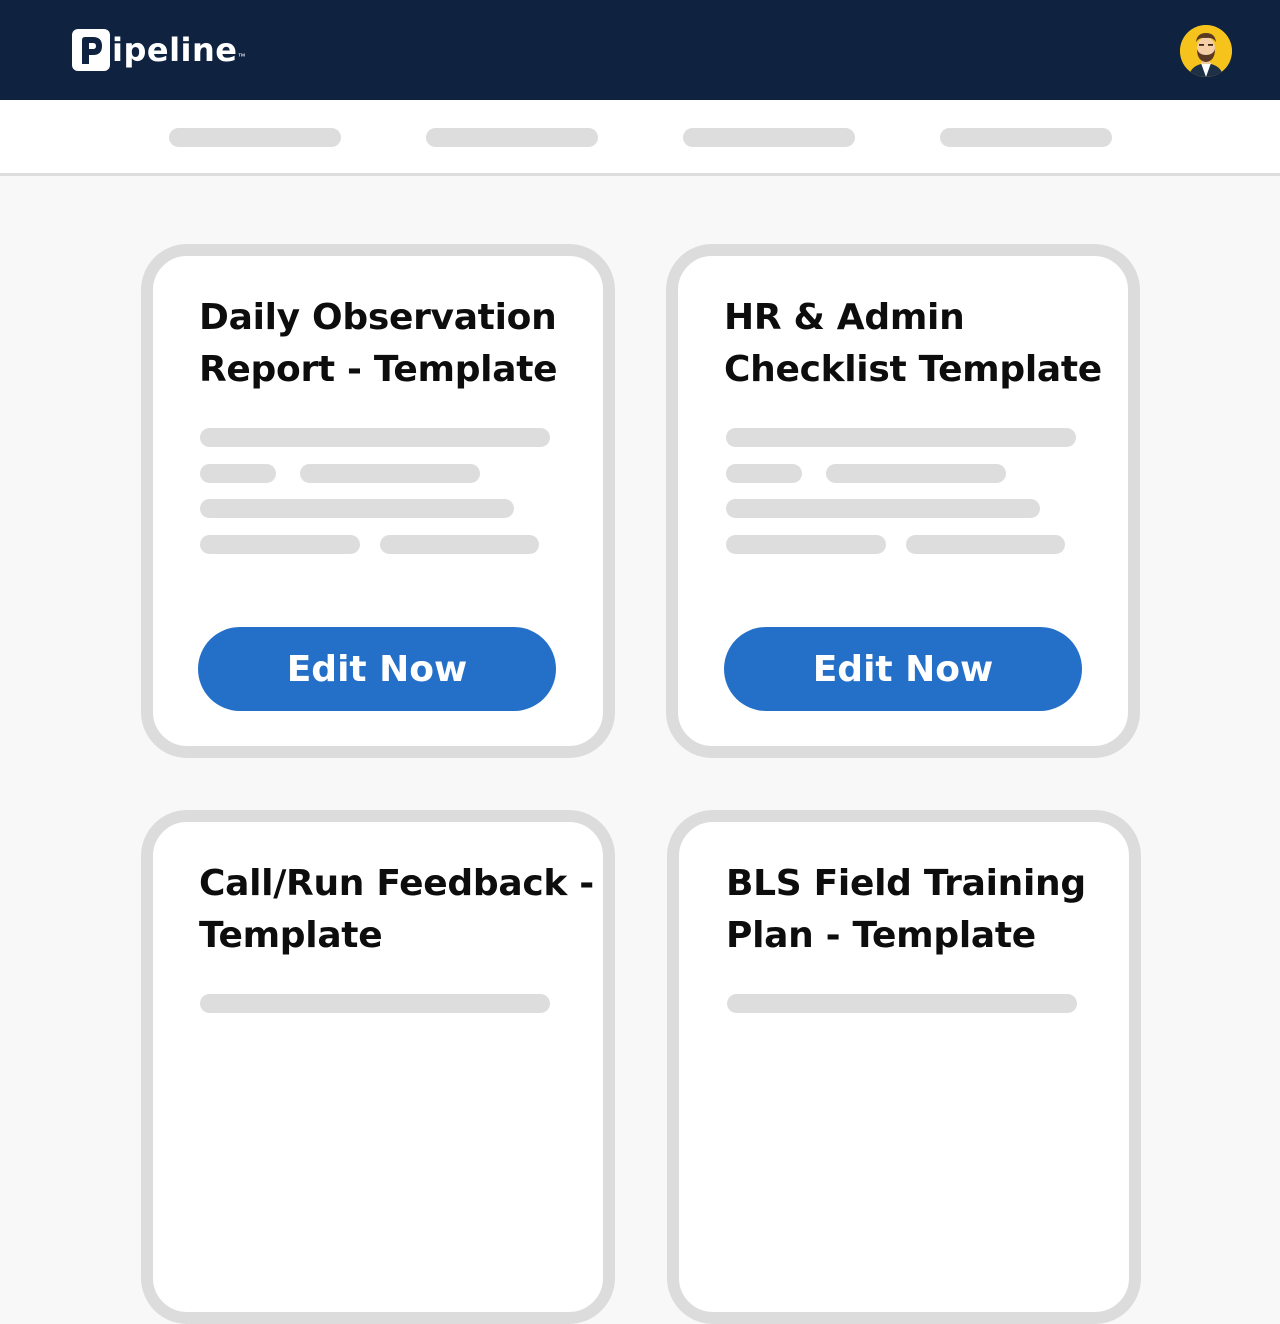 The width and height of the screenshot is (1280, 1324). What do you see at coordinates (640, 50) in the screenshot?
I see `top-bar: ipeline ™` at bounding box center [640, 50].